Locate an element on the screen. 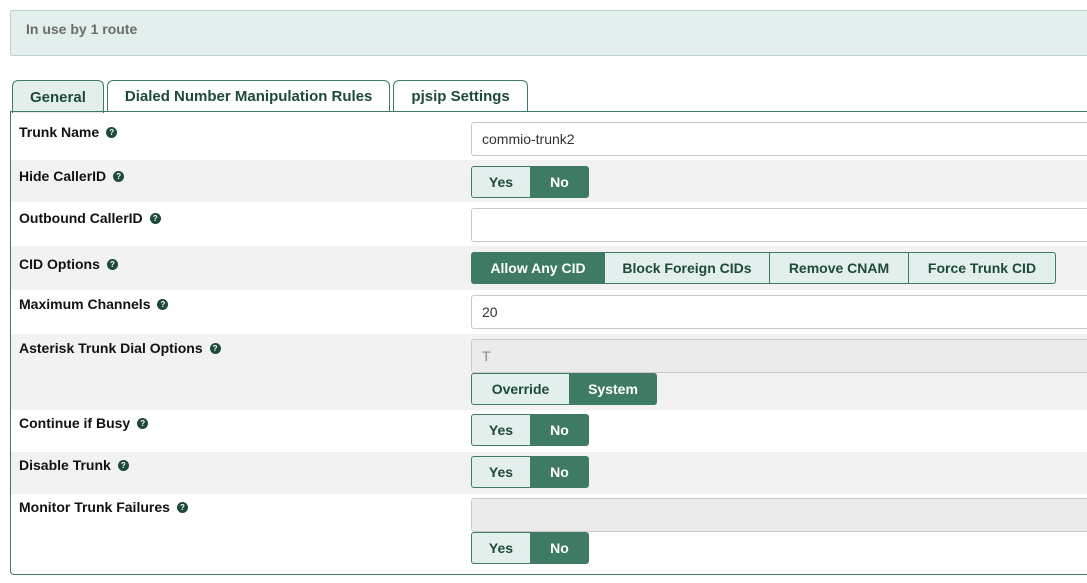 The width and height of the screenshot is (1087, 583). hide-callerid-toggle: Yes No is located at coordinates (530, 182).